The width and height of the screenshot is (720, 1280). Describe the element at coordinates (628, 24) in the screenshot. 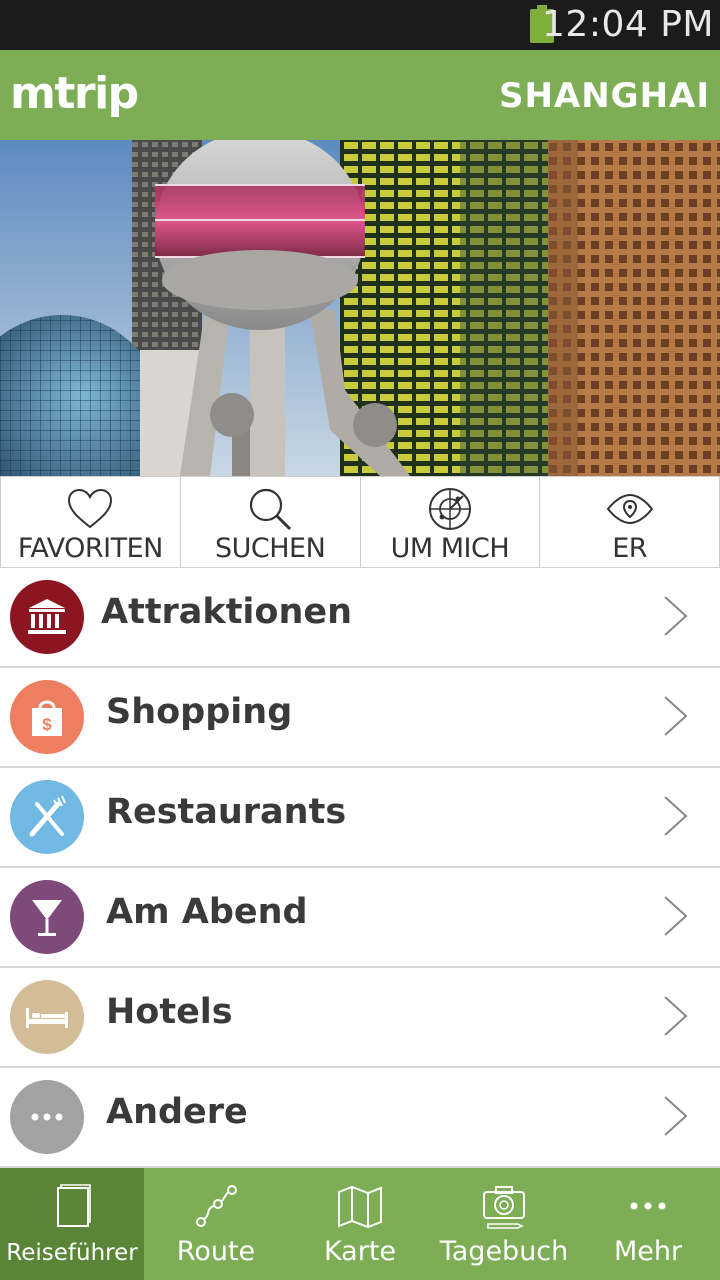

I see `status-time: 12:04 PM` at that location.